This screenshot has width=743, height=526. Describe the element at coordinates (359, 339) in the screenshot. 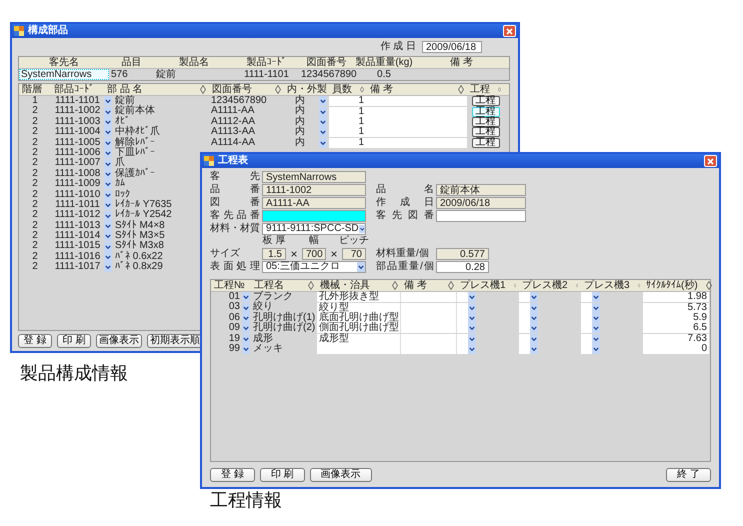

I see `machine-field: 成形型` at that location.